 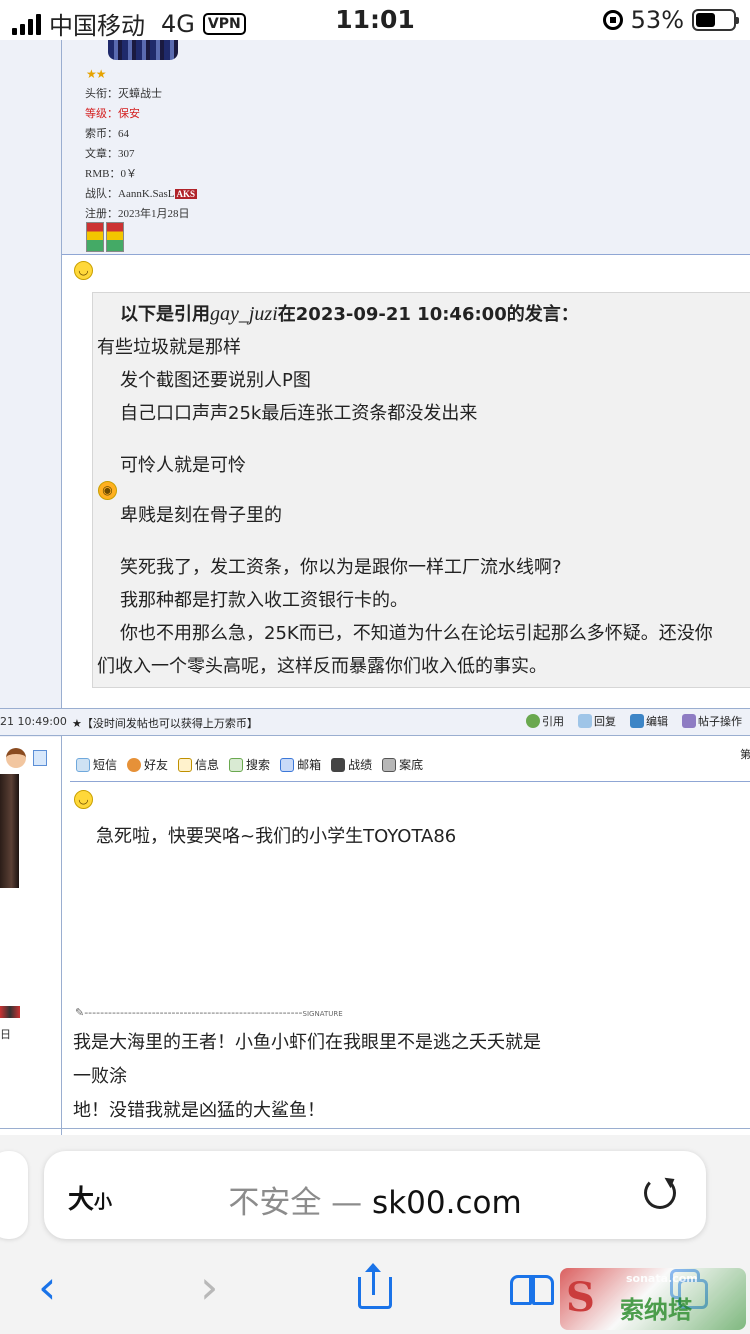 I want to click on search-icon, so click(x=236, y=764).